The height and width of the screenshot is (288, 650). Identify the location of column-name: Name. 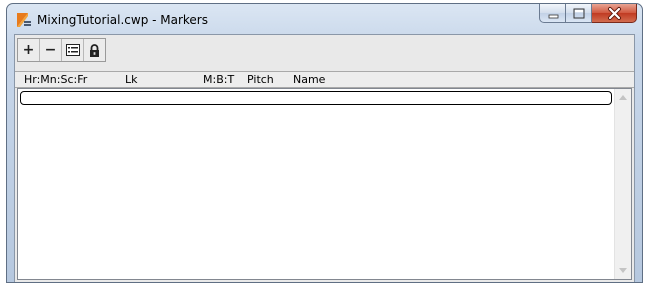
(309, 79).